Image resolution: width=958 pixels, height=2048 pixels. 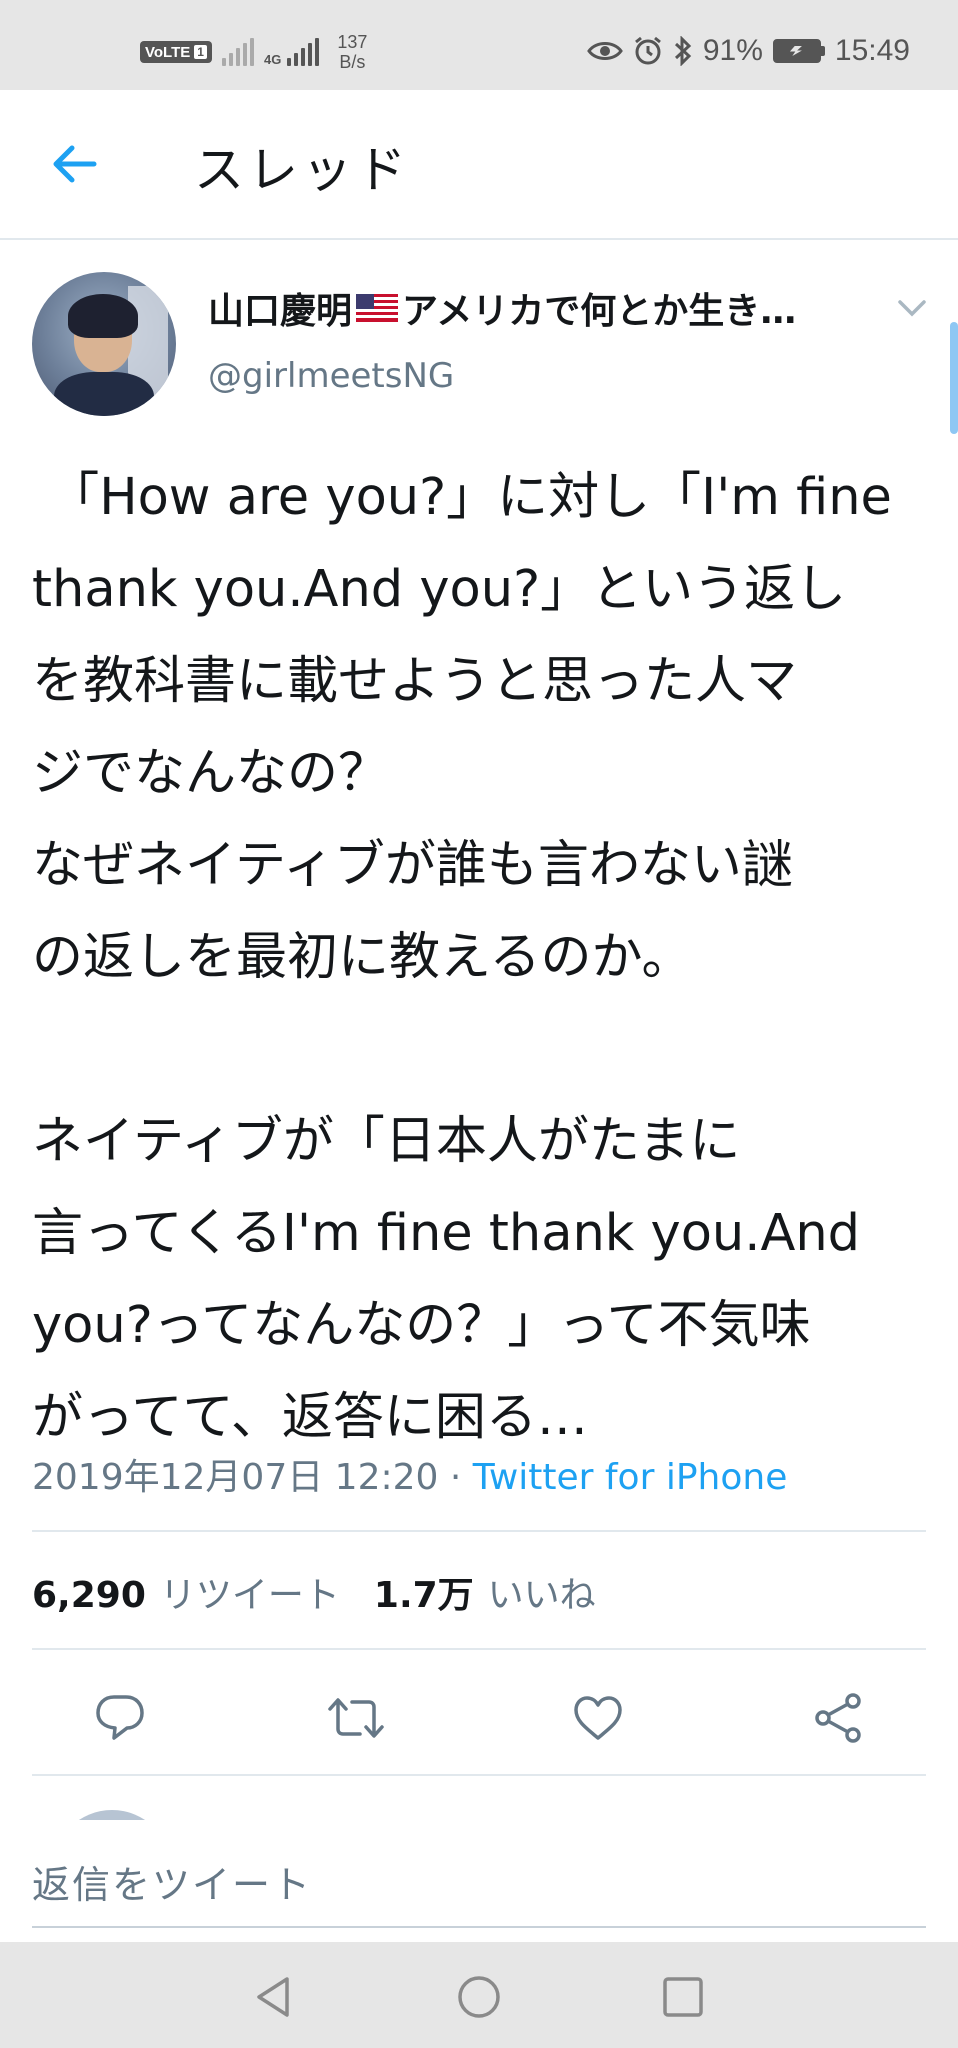 I want to click on likes-label: いいね, so click(x=541, y=1595).